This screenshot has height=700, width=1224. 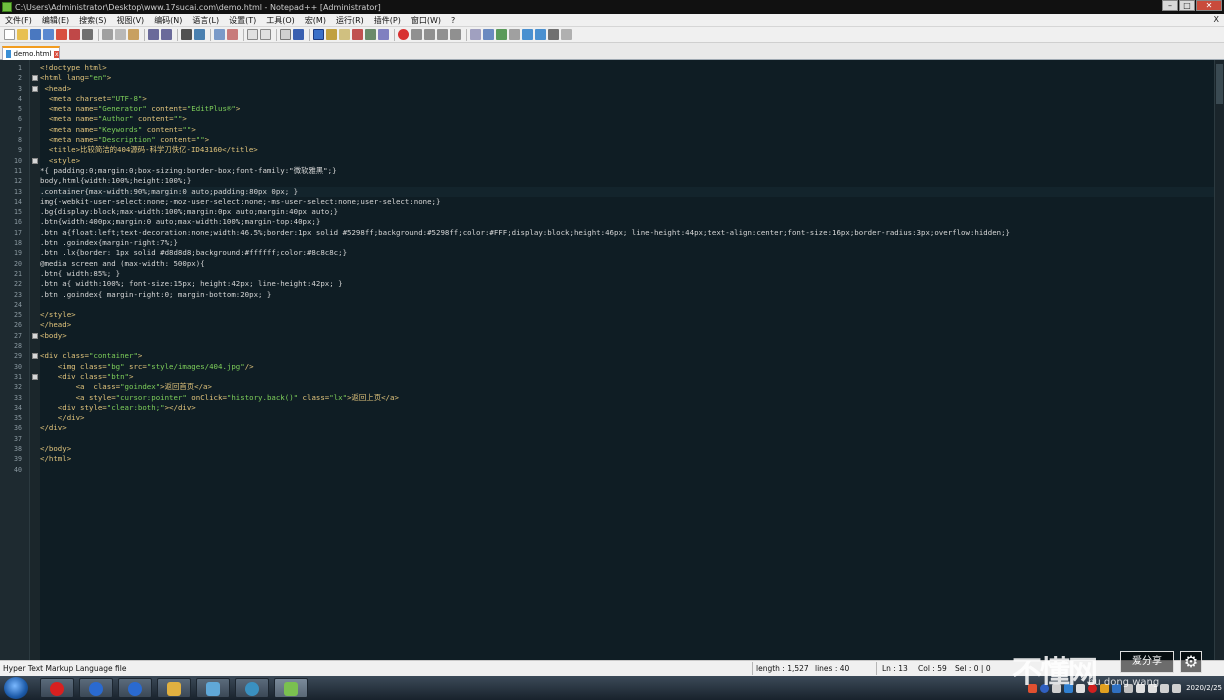 What do you see at coordinates (166, 34) in the screenshot?
I see `redo-icon` at bounding box center [166, 34].